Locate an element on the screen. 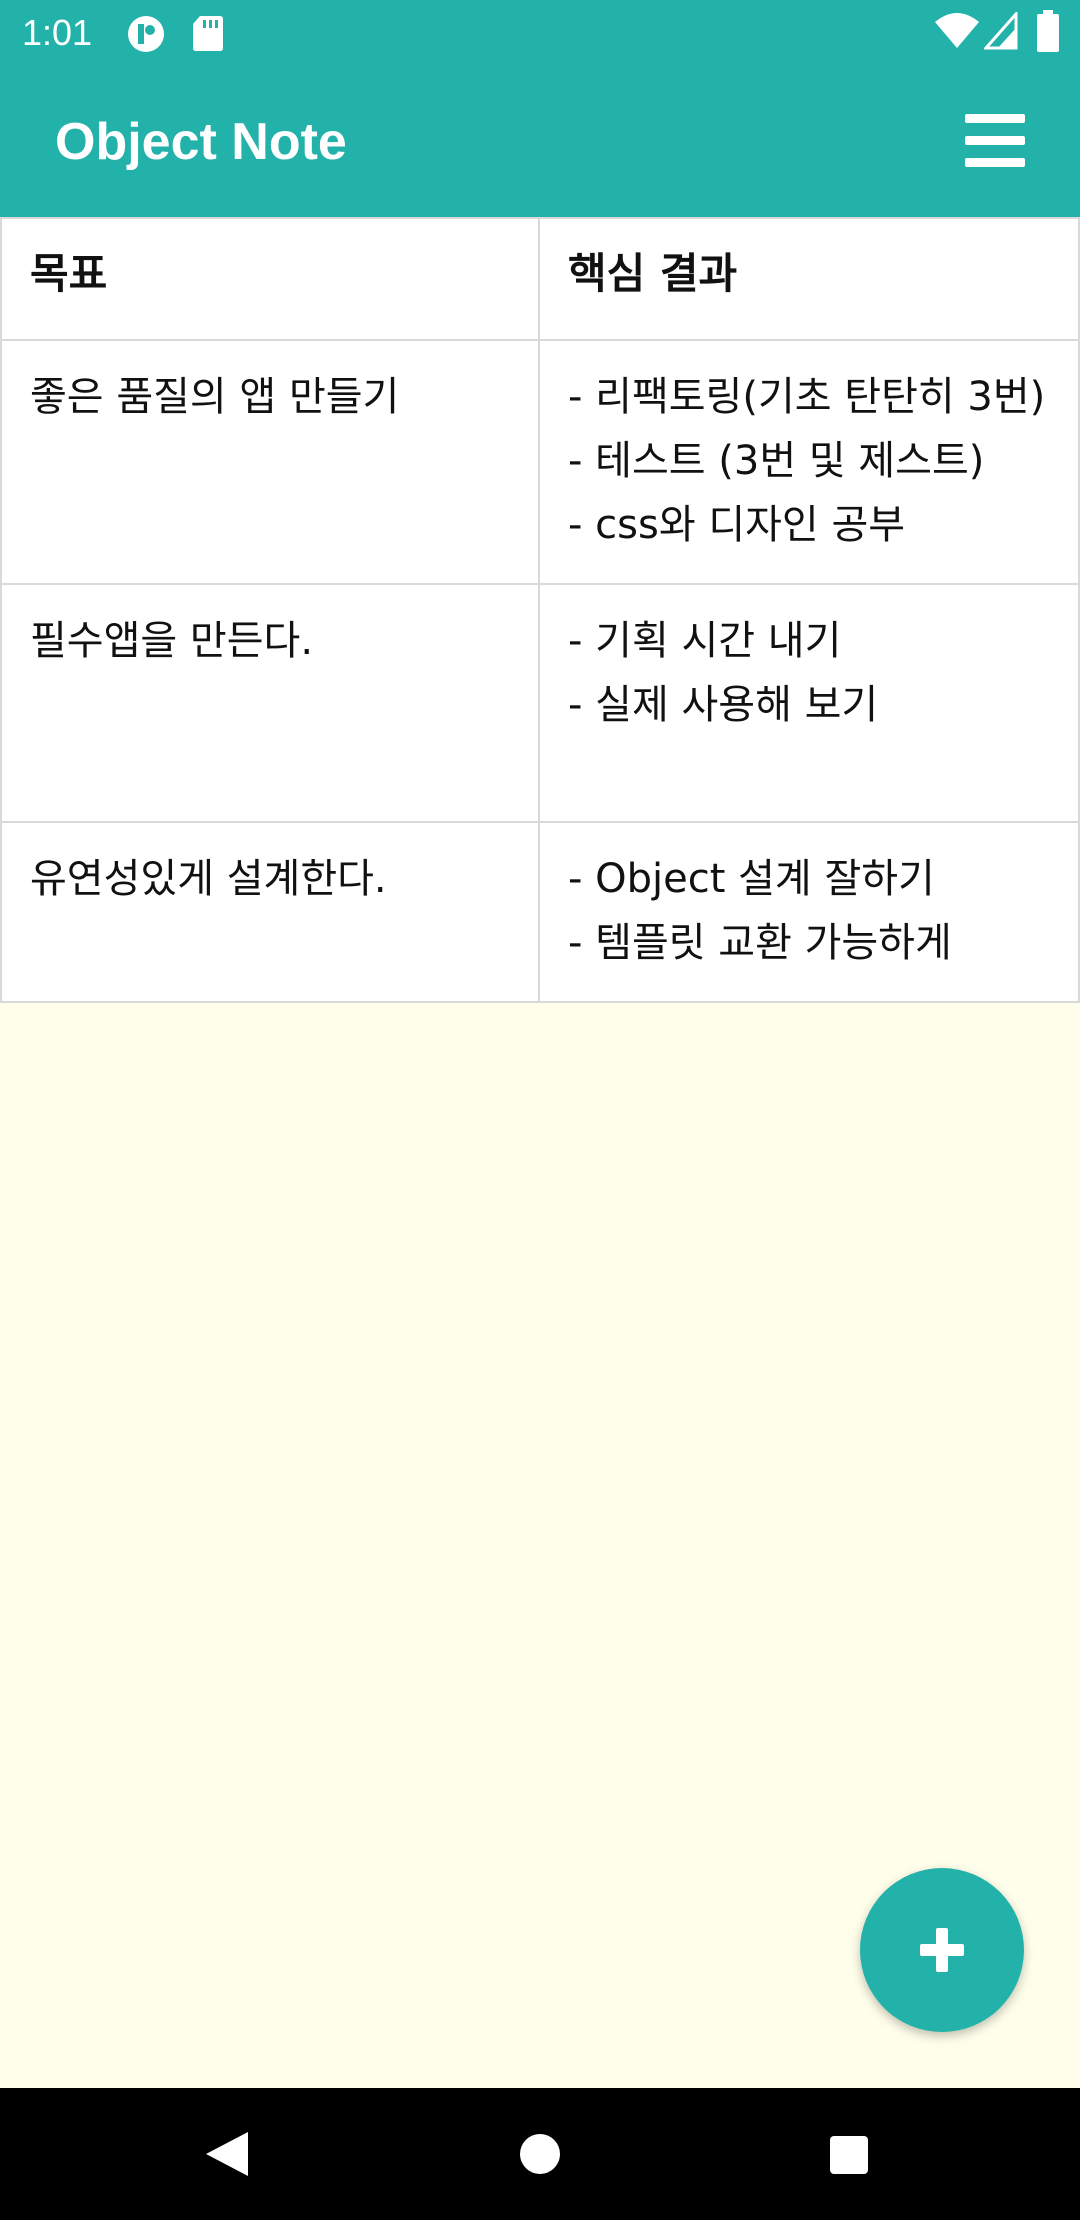 The image size is (1080, 2220). signal-icon is located at coordinates (1001, 31).